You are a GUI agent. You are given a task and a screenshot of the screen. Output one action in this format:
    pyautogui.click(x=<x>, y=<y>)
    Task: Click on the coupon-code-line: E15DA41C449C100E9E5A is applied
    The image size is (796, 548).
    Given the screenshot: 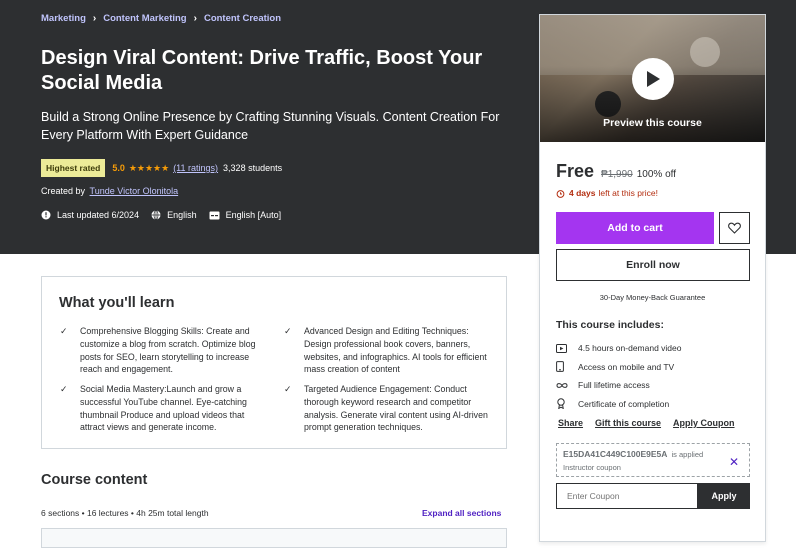 What is the action you would take?
    pyautogui.click(x=653, y=454)
    